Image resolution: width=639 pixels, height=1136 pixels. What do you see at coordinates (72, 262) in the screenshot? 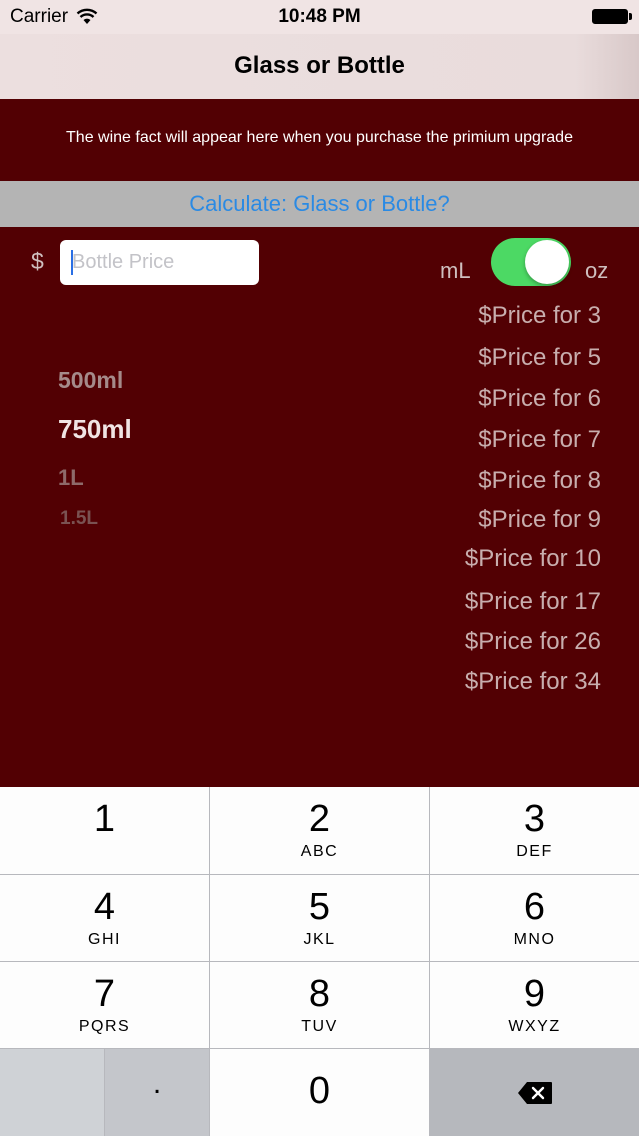
I see `text-cursor` at bounding box center [72, 262].